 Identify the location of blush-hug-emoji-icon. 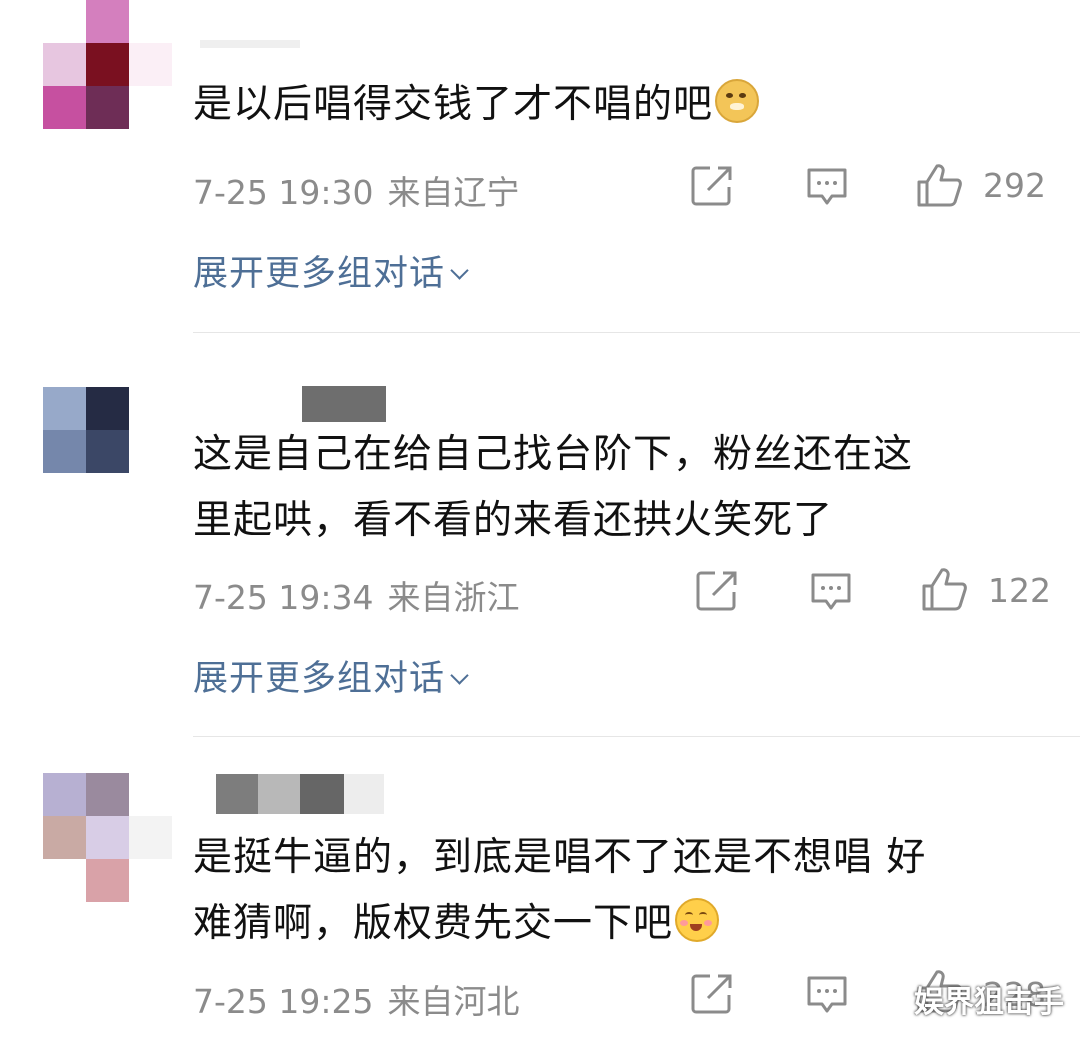
(697, 920).